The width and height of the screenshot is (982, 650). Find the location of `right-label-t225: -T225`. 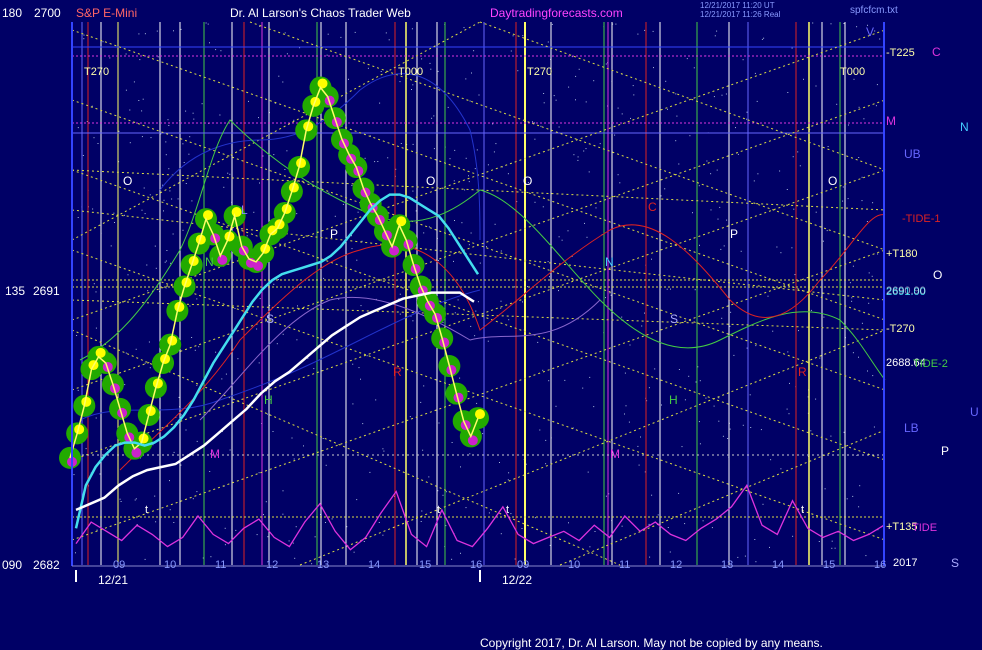

right-label-t225: -T225 is located at coordinates (900, 53).